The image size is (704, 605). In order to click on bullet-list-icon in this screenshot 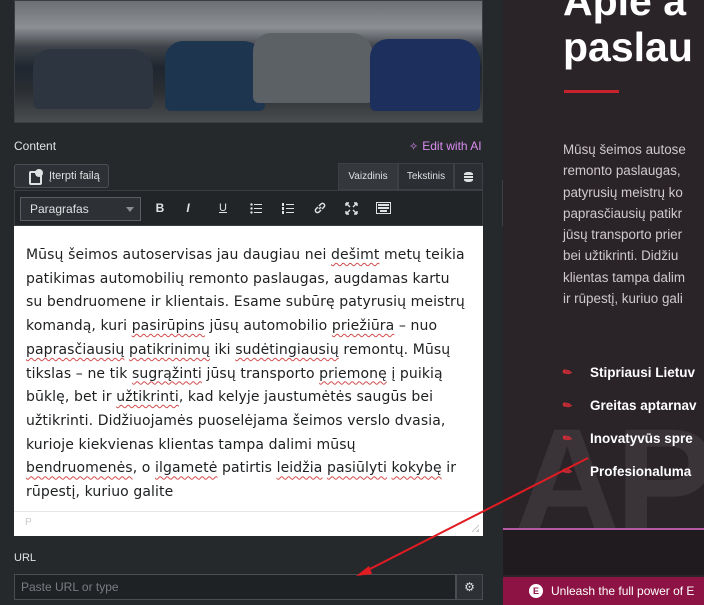, I will do `click(256, 208)`.